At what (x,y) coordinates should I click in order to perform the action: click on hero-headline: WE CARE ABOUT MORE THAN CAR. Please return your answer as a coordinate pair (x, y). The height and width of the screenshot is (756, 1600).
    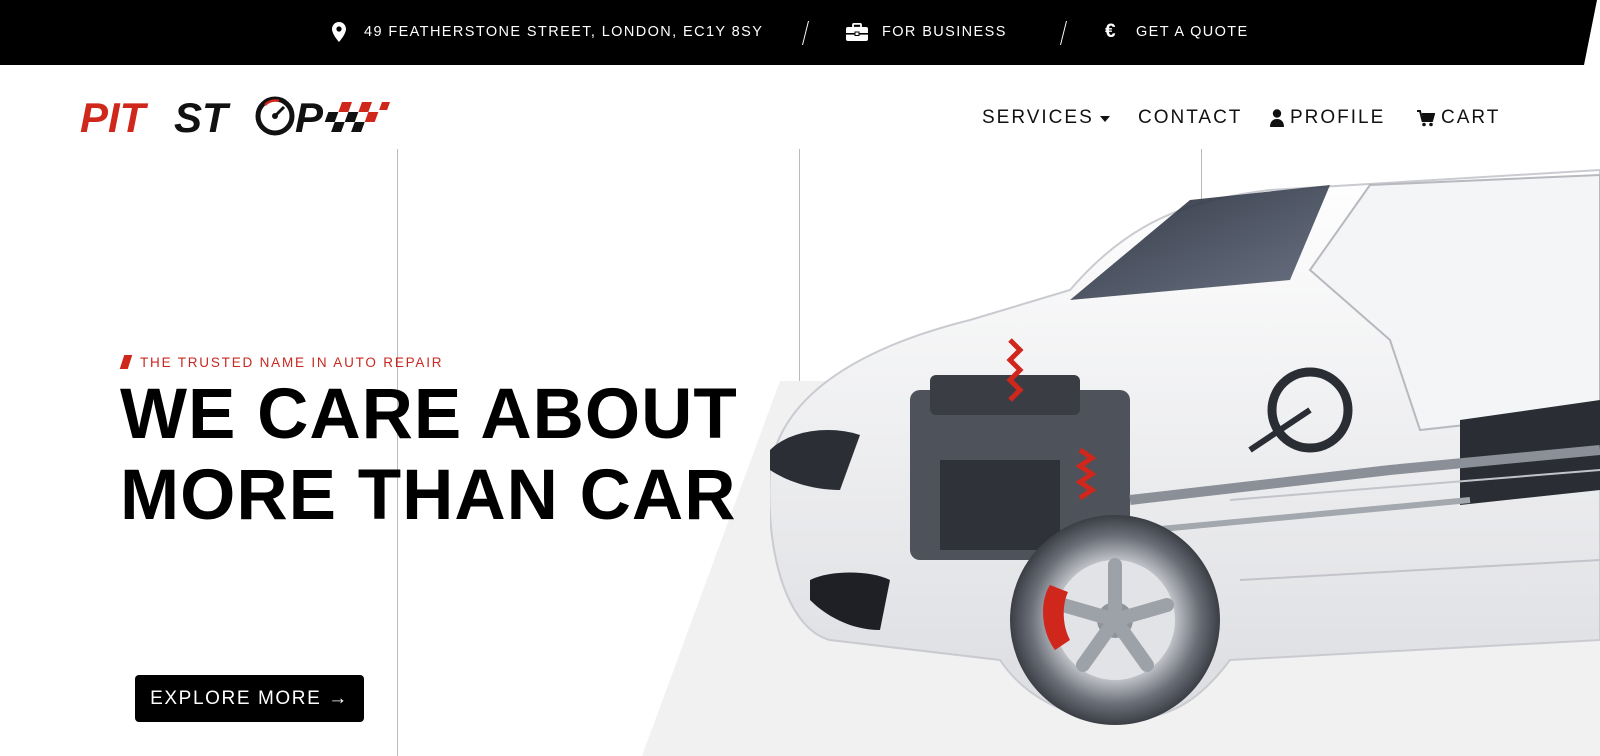
    Looking at the image, I should click on (470, 455).